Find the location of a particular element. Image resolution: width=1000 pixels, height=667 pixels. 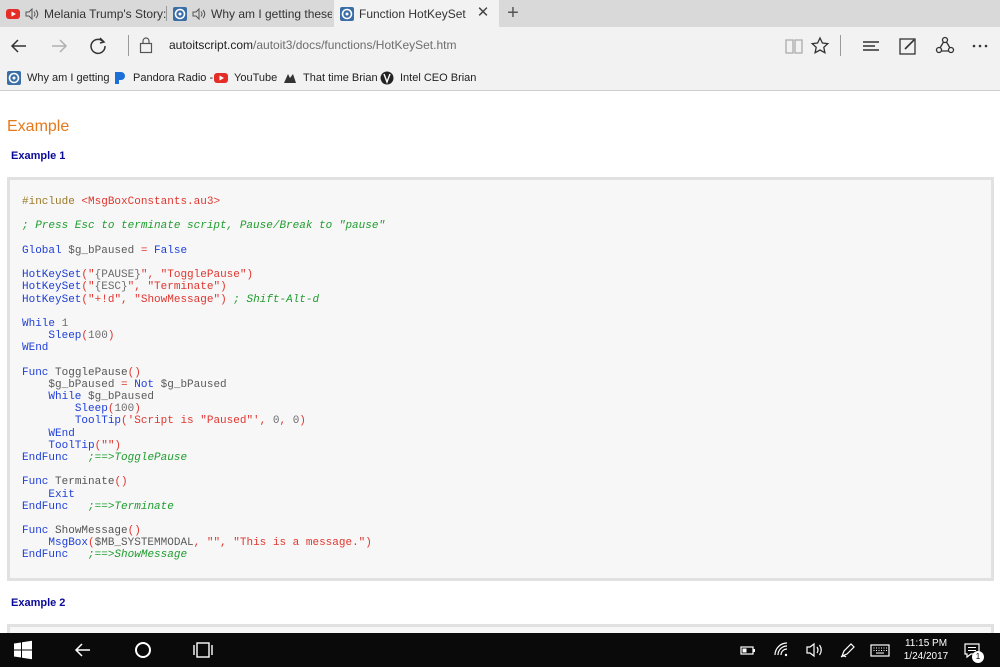

code-line: Sleep(100) is located at coordinates (203, 336).